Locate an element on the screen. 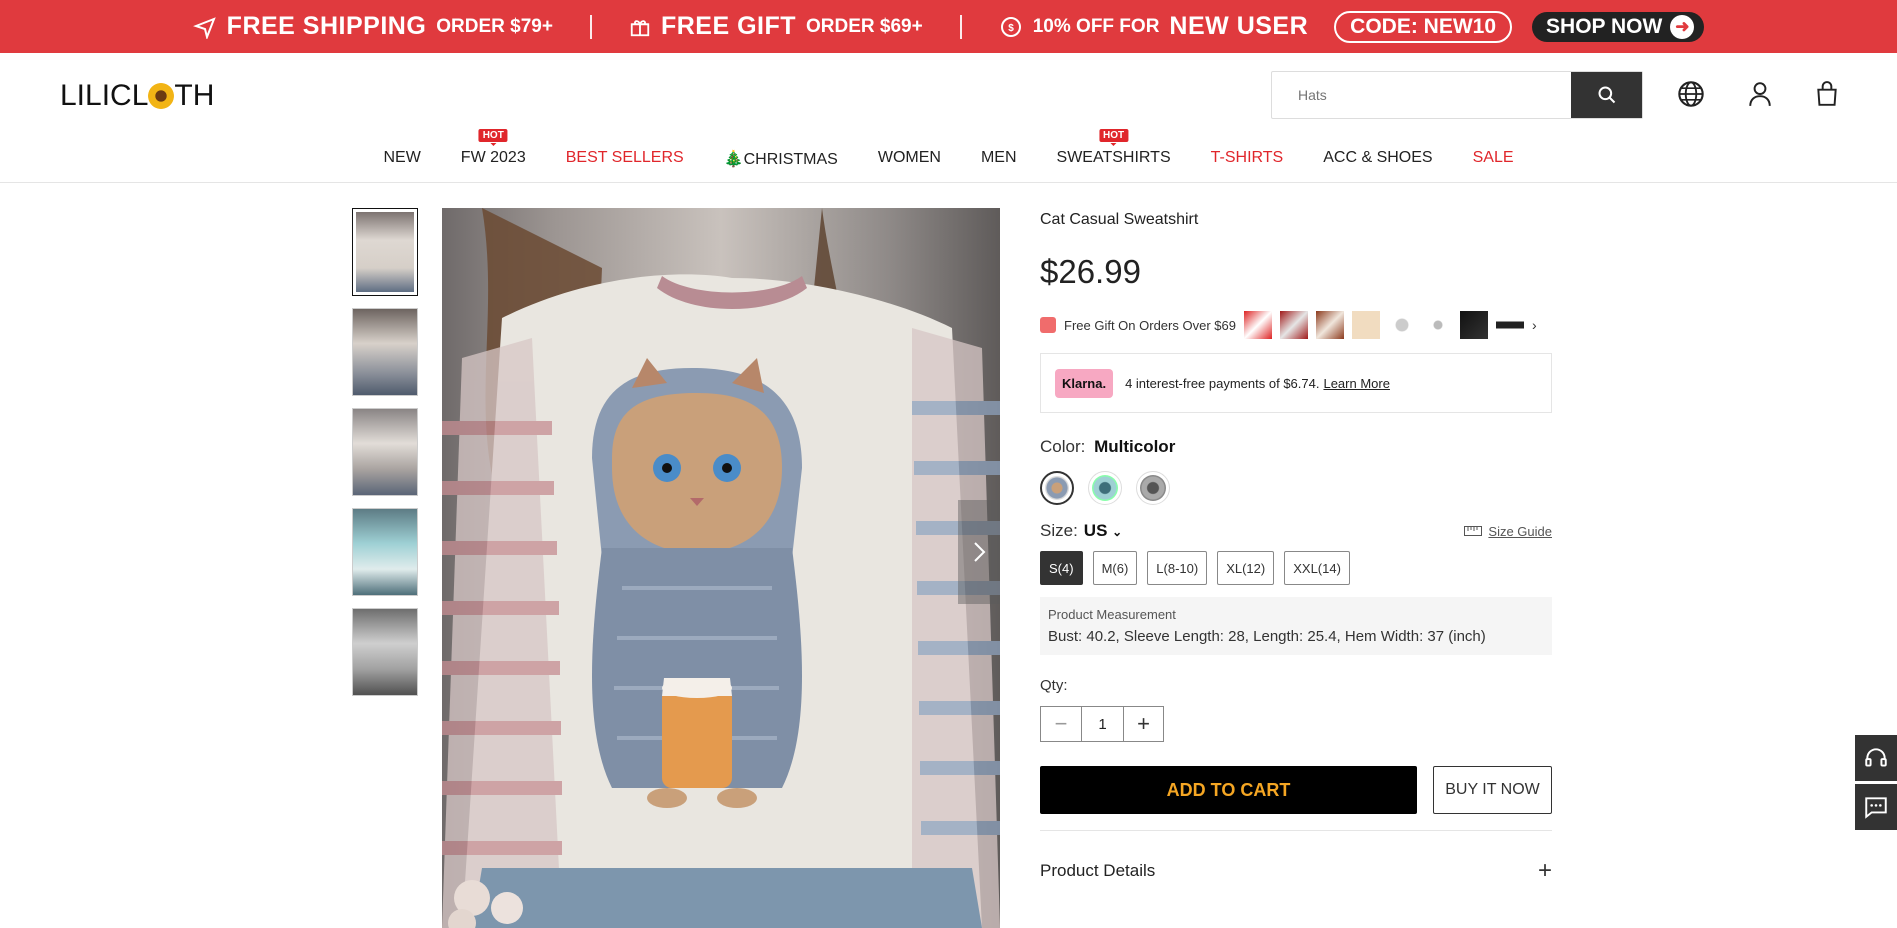 The image size is (1897, 928). gift-badge-icon is located at coordinates (1048, 325).